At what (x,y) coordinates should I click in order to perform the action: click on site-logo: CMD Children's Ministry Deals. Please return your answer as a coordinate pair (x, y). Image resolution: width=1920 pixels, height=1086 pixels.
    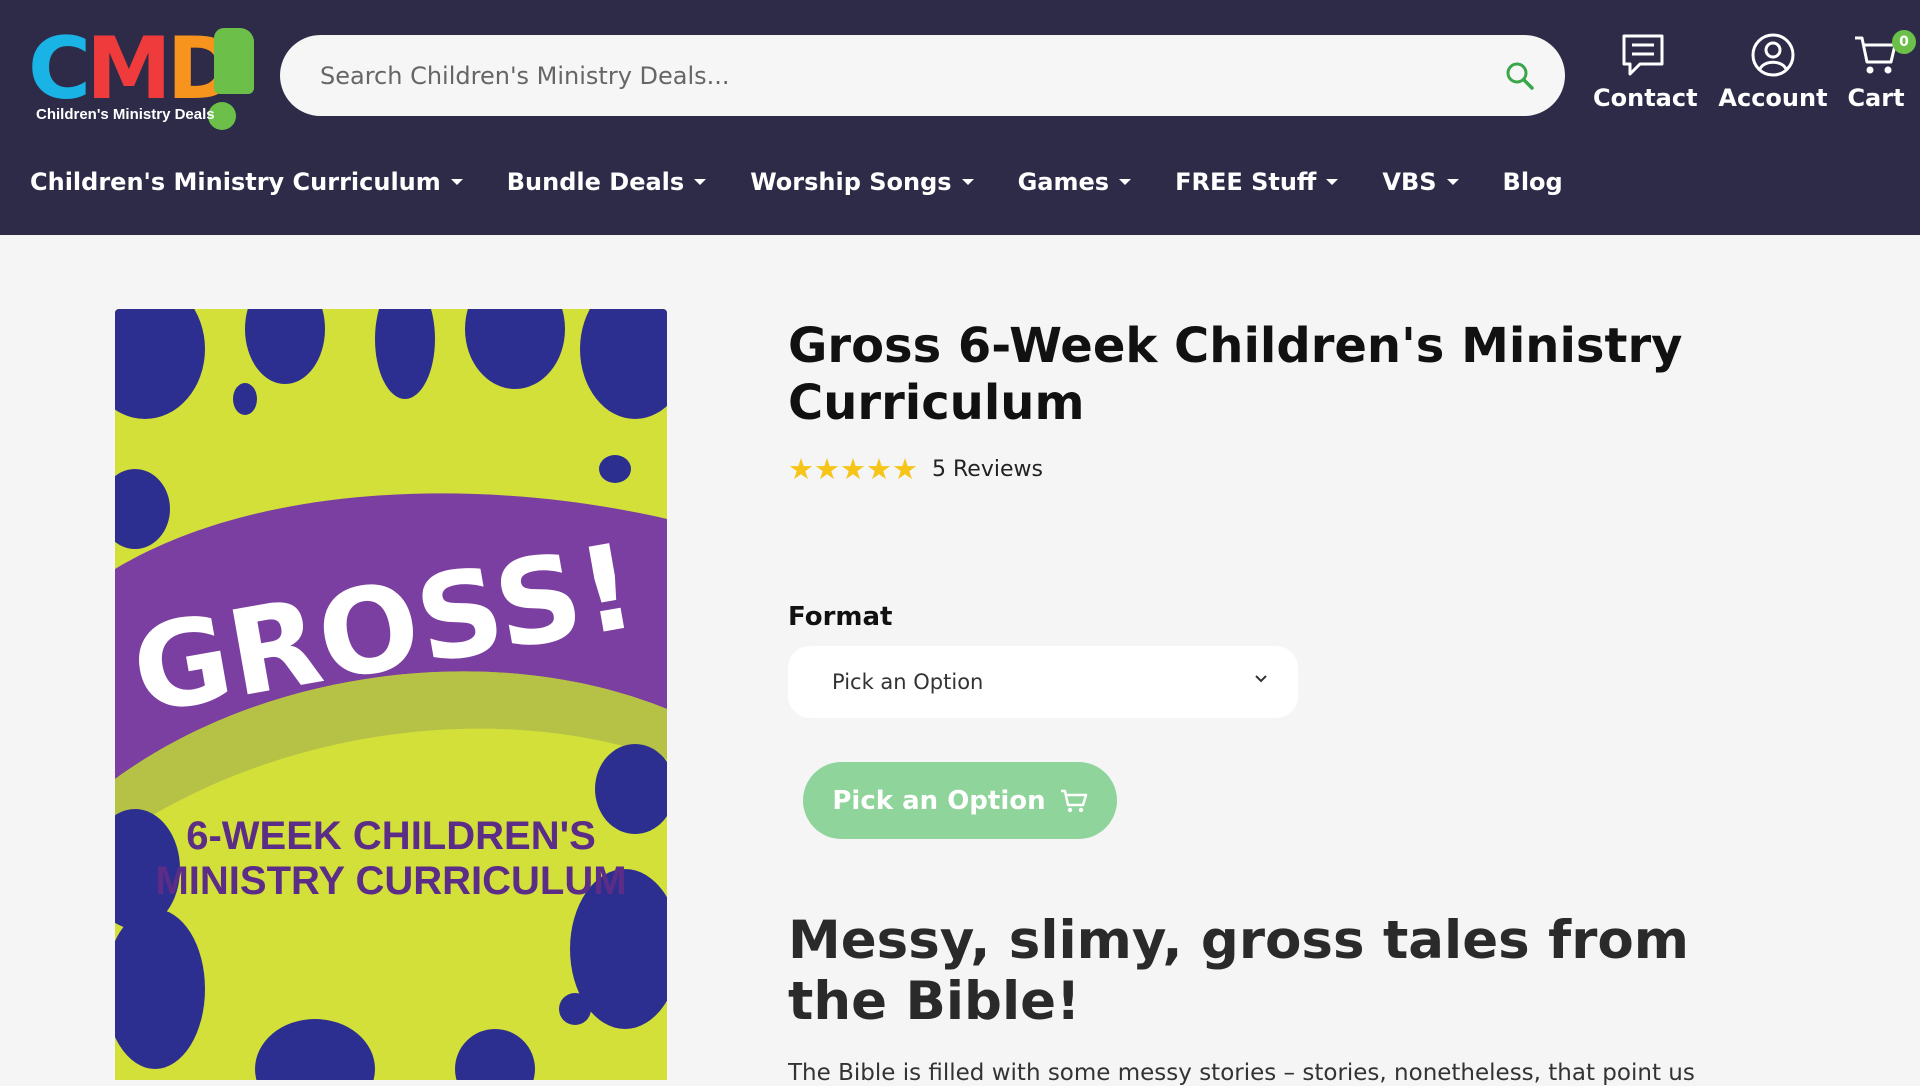
    Looking at the image, I should click on (142, 79).